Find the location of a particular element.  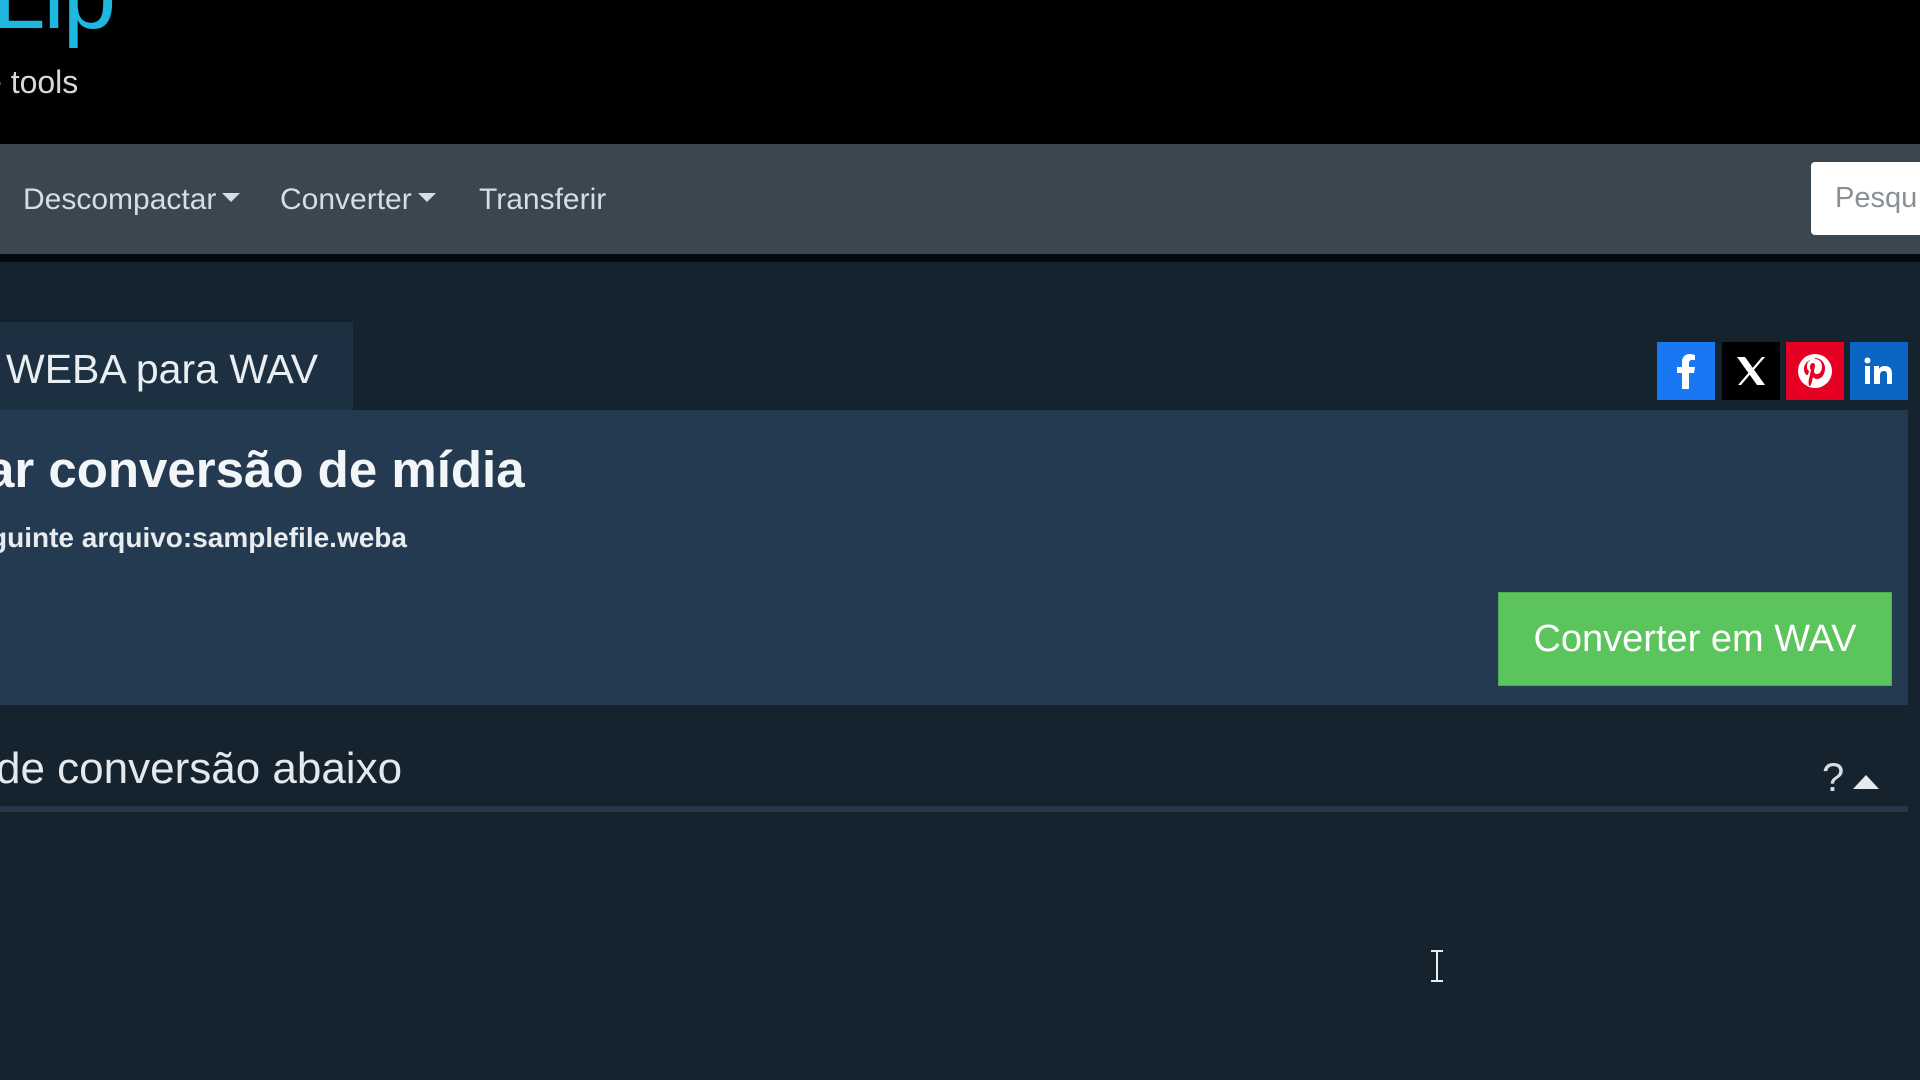

help-icon: ? is located at coordinates (1833, 778).